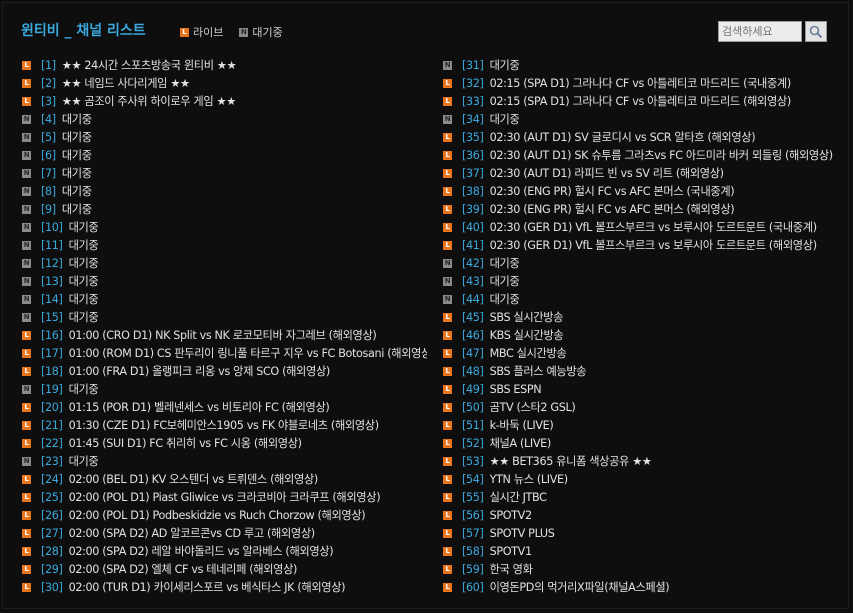 The height and width of the screenshot is (613, 853). I want to click on channel-number: [39], so click(473, 209).